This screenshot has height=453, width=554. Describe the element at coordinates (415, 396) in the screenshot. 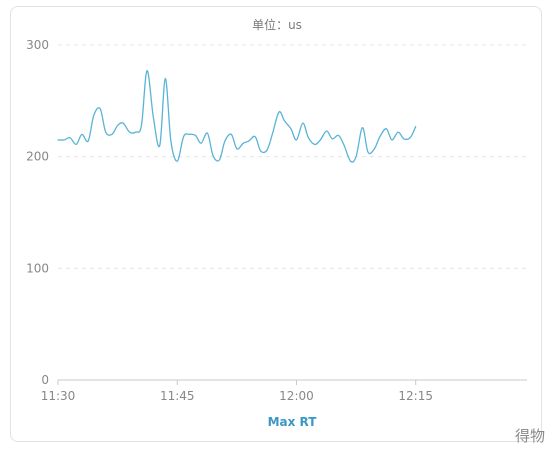

I see `x-tick-label: 12:15` at that location.